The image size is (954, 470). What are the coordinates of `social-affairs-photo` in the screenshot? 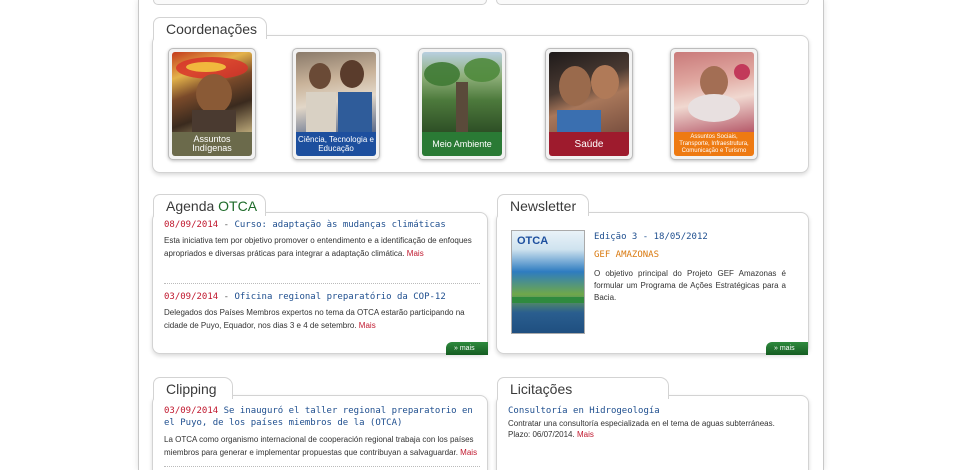 It's located at (714, 92).